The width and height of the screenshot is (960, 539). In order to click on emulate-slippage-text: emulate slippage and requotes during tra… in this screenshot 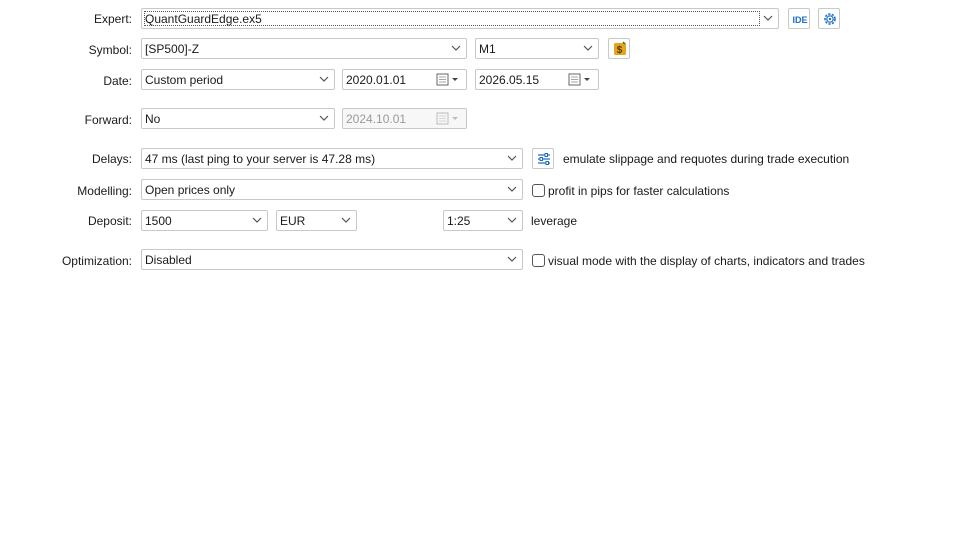, I will do `click(706, 159)`.